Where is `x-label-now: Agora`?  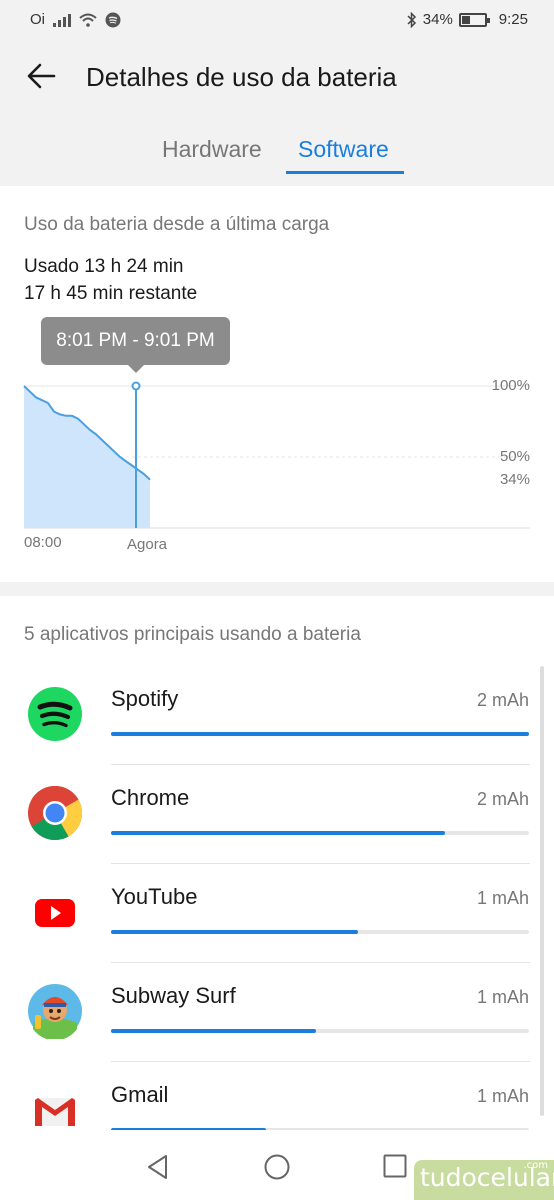
x-label-now: Agora is located at coordinates (147, 544).